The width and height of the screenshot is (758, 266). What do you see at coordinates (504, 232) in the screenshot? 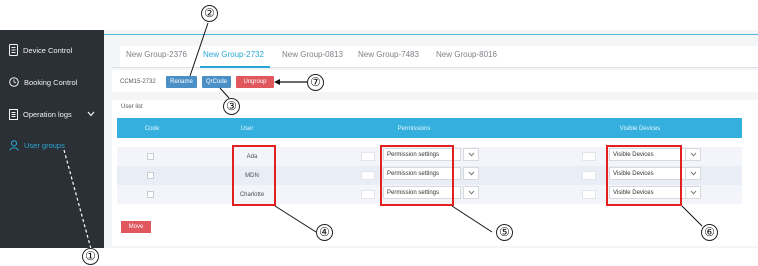
I see `callout-5: ⑤` at bounding box center [504, 232].